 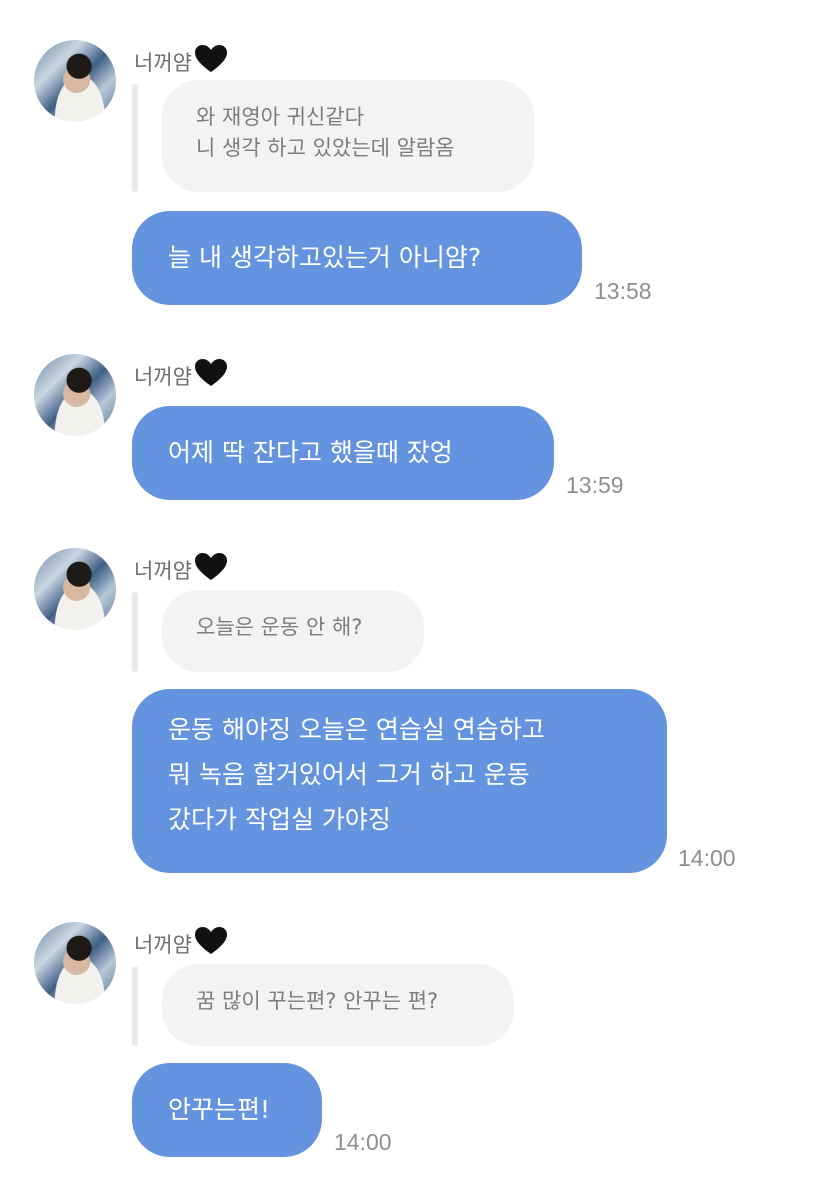 I want to click on black-heart-icon, so click(x=210, y=940).